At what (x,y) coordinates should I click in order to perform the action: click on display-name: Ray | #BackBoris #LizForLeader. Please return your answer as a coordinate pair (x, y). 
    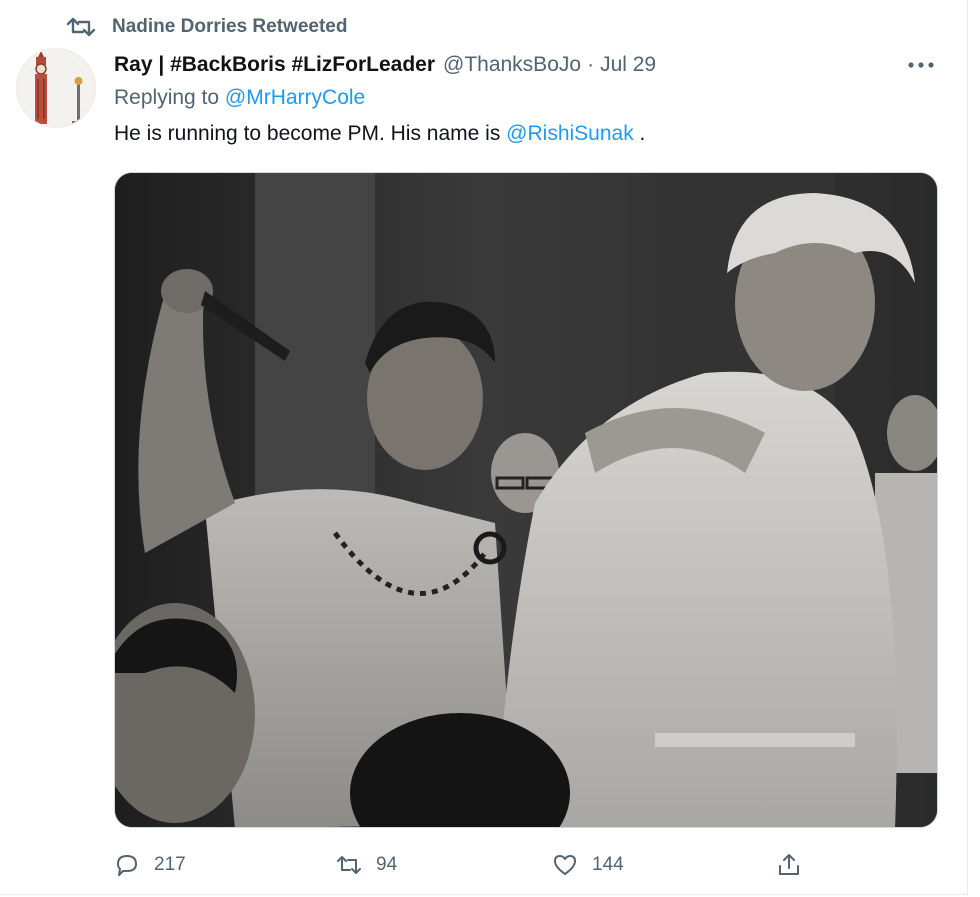
    Looking at the image, I should click on (274, 65).